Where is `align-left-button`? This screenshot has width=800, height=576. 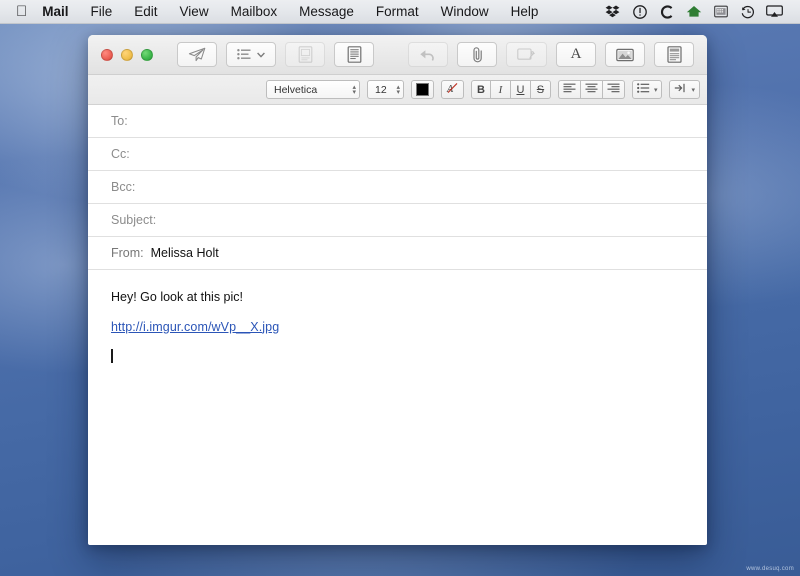
align-left-button is located at coordinates (569, 89).